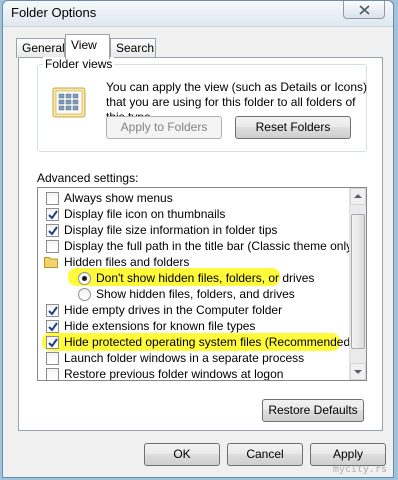 The image size is (398, 480). I want to click on setting-label: Hide extensions for known file types, so click(160, 326).